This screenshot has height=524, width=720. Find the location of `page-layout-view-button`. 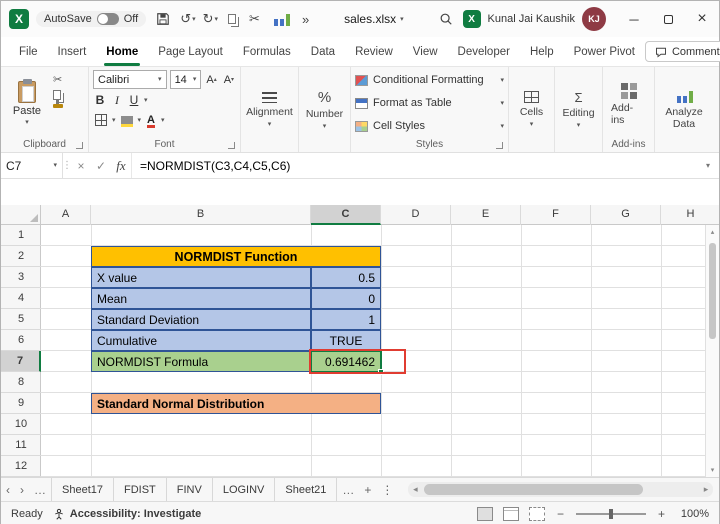

page-layout-view-button is located at coordinates (510, 513).